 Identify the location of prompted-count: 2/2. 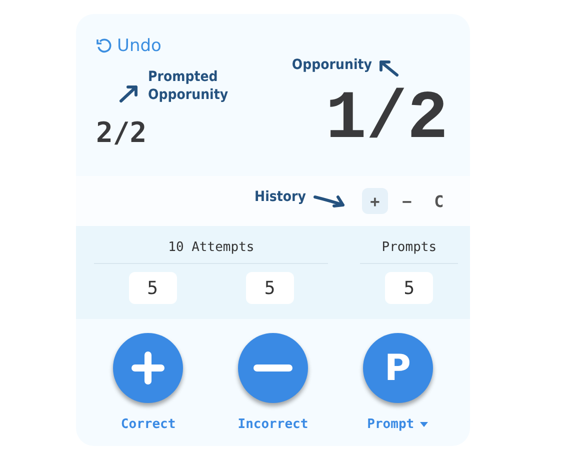
(122, 133).